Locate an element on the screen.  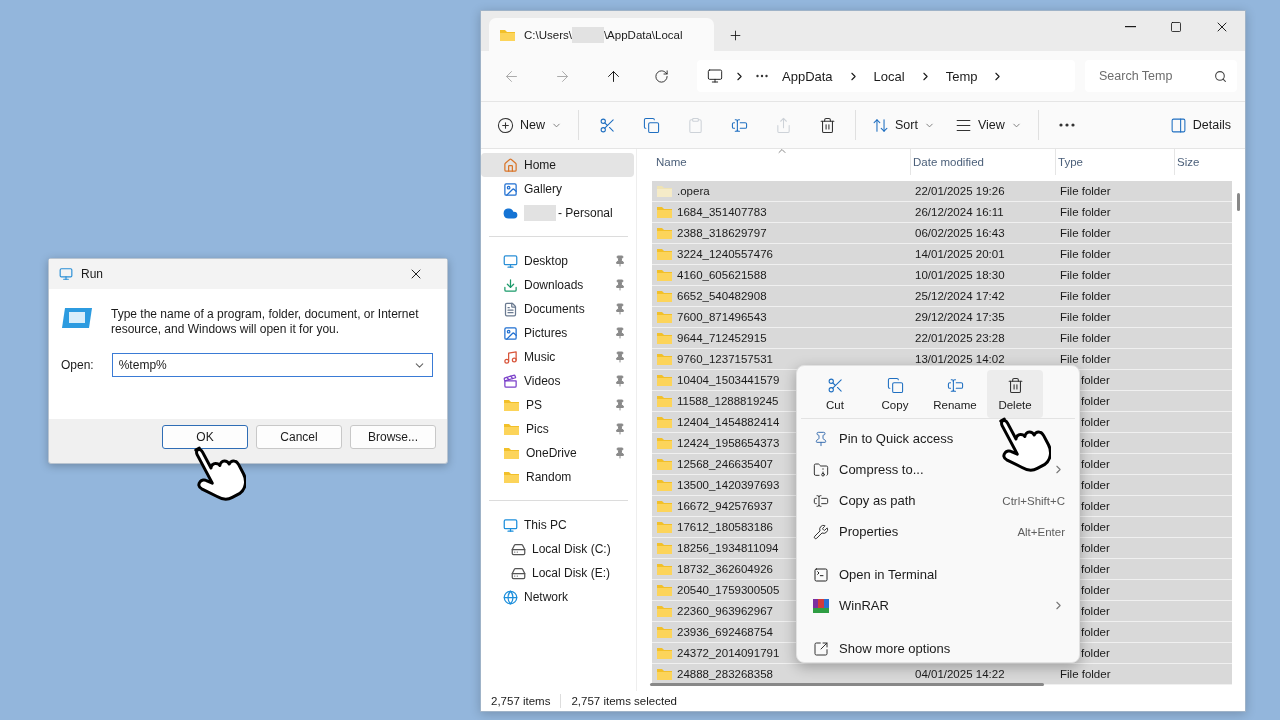
file-name: 12404_1454882414 is located at coordinates (728, 422).